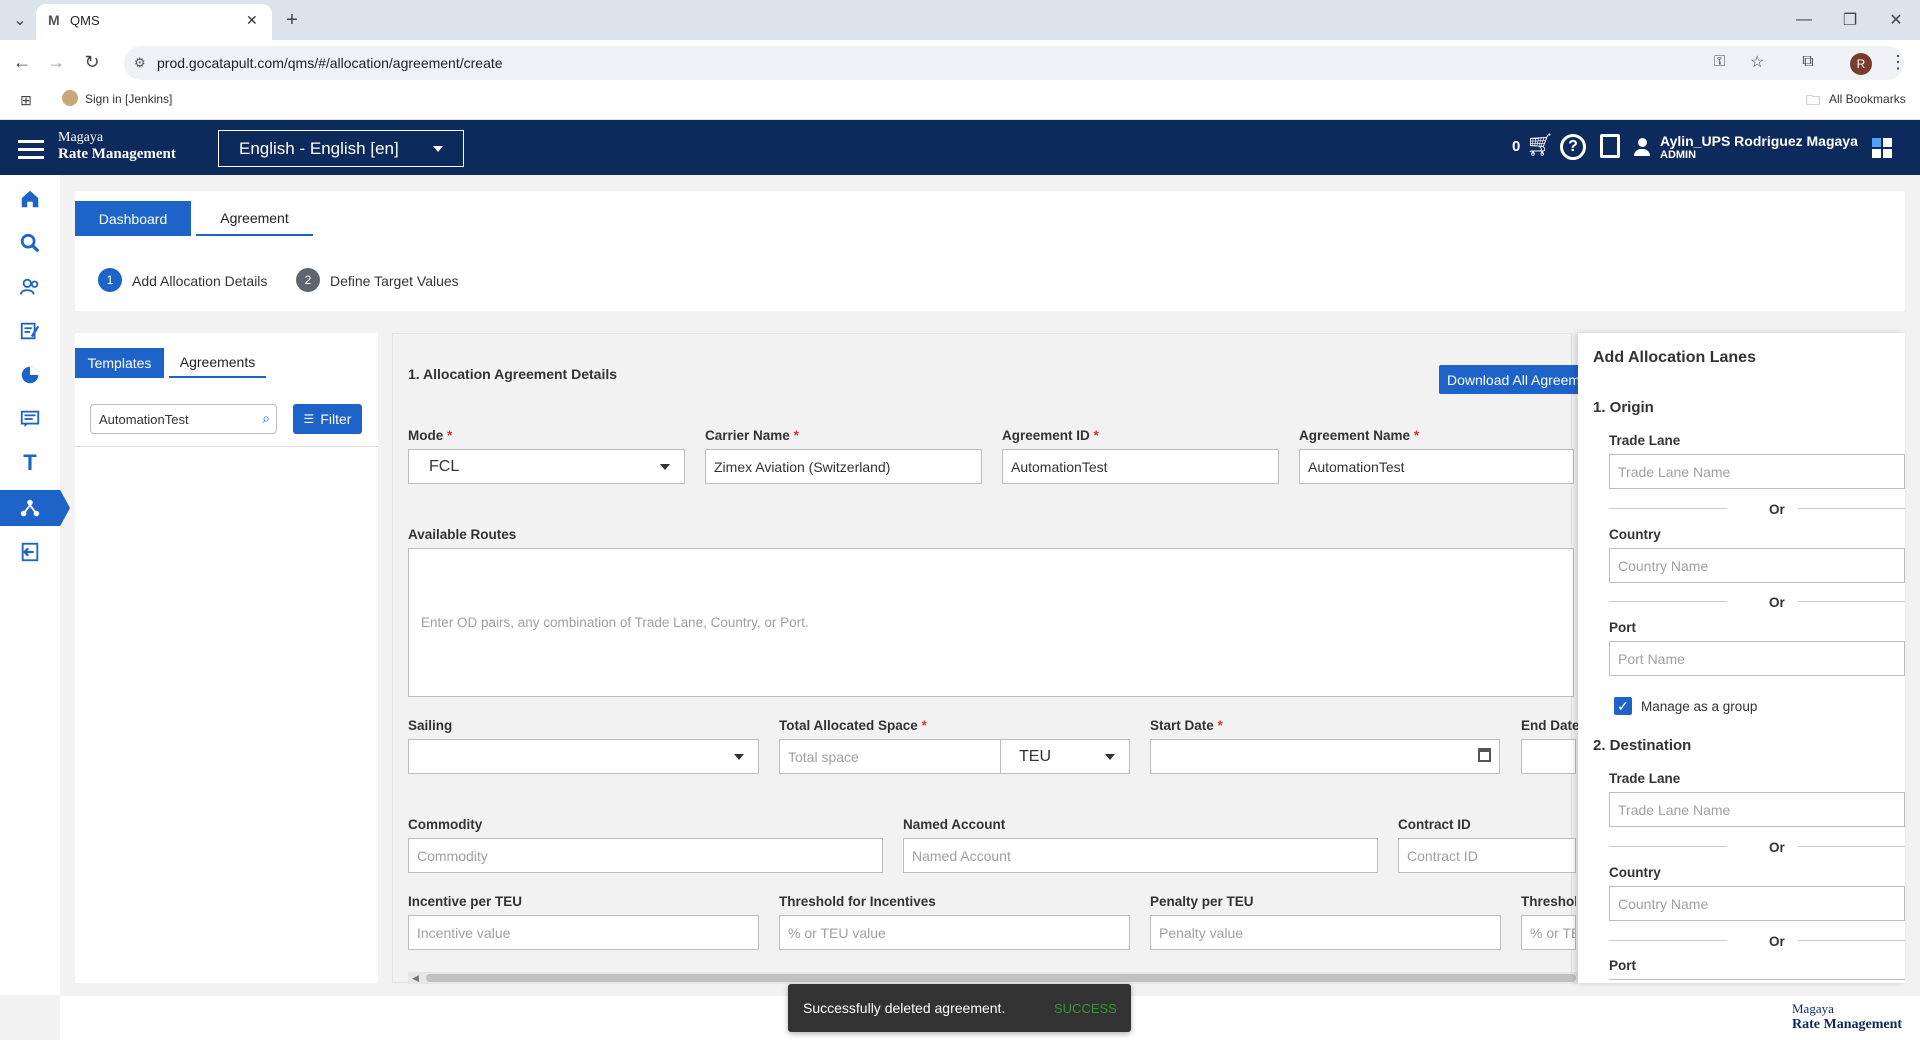 The height and width of the screenshot is (1040, 1920). What do you see at coordinates (1434, 824) in the screenshot?
I see `contract-id-label: Contract ID` at bounding box center [1434, 824].